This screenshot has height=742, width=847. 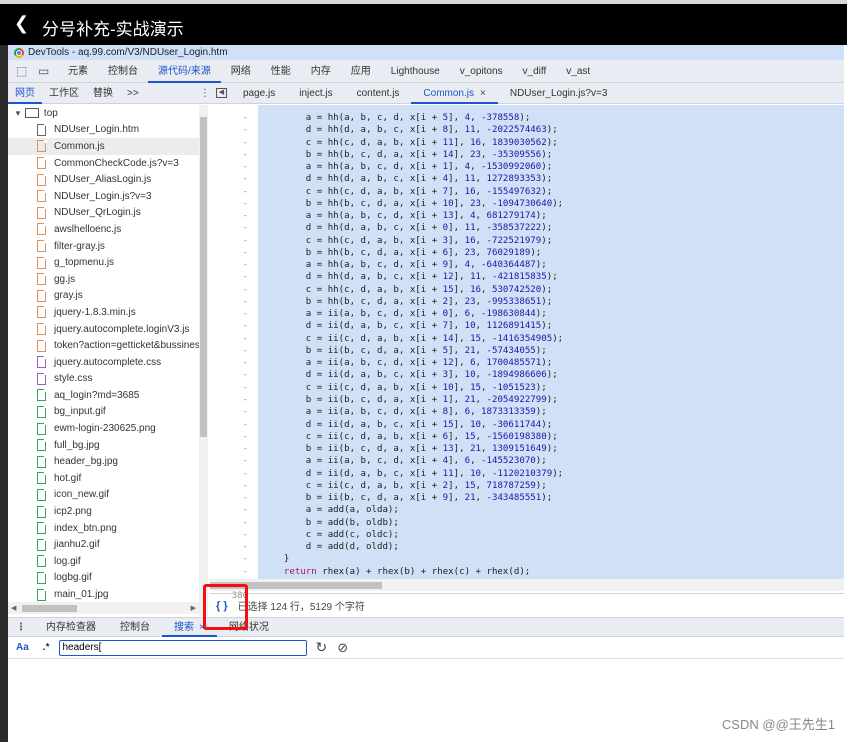 I want to click on tab-0: 元素, so click(x=78, y=71).